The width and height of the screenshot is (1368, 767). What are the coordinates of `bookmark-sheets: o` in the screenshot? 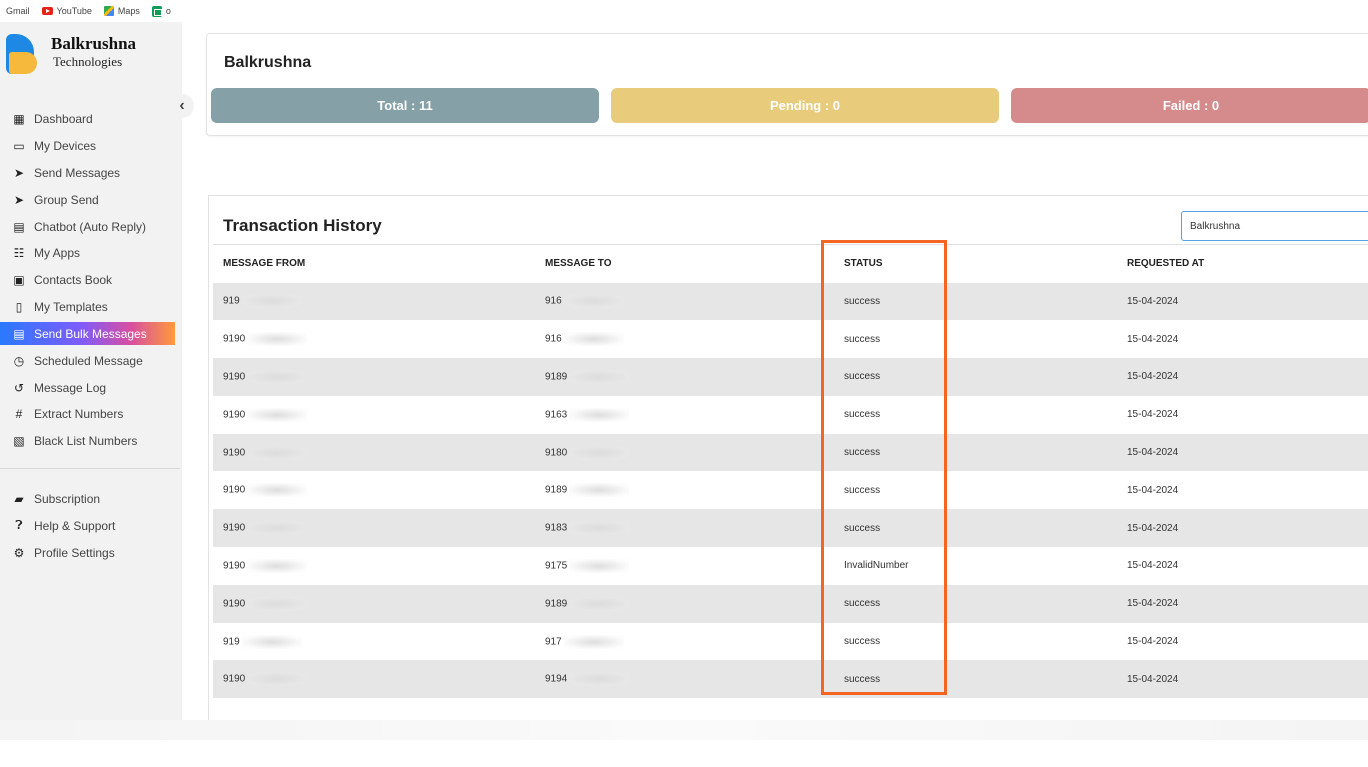 It's located at (161, 11).